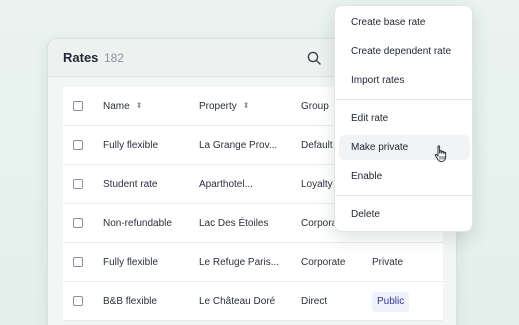 The height and width of the screenshot is (325, 519). I want to click on menu-item-label: Create base rate, so click(388, 22).